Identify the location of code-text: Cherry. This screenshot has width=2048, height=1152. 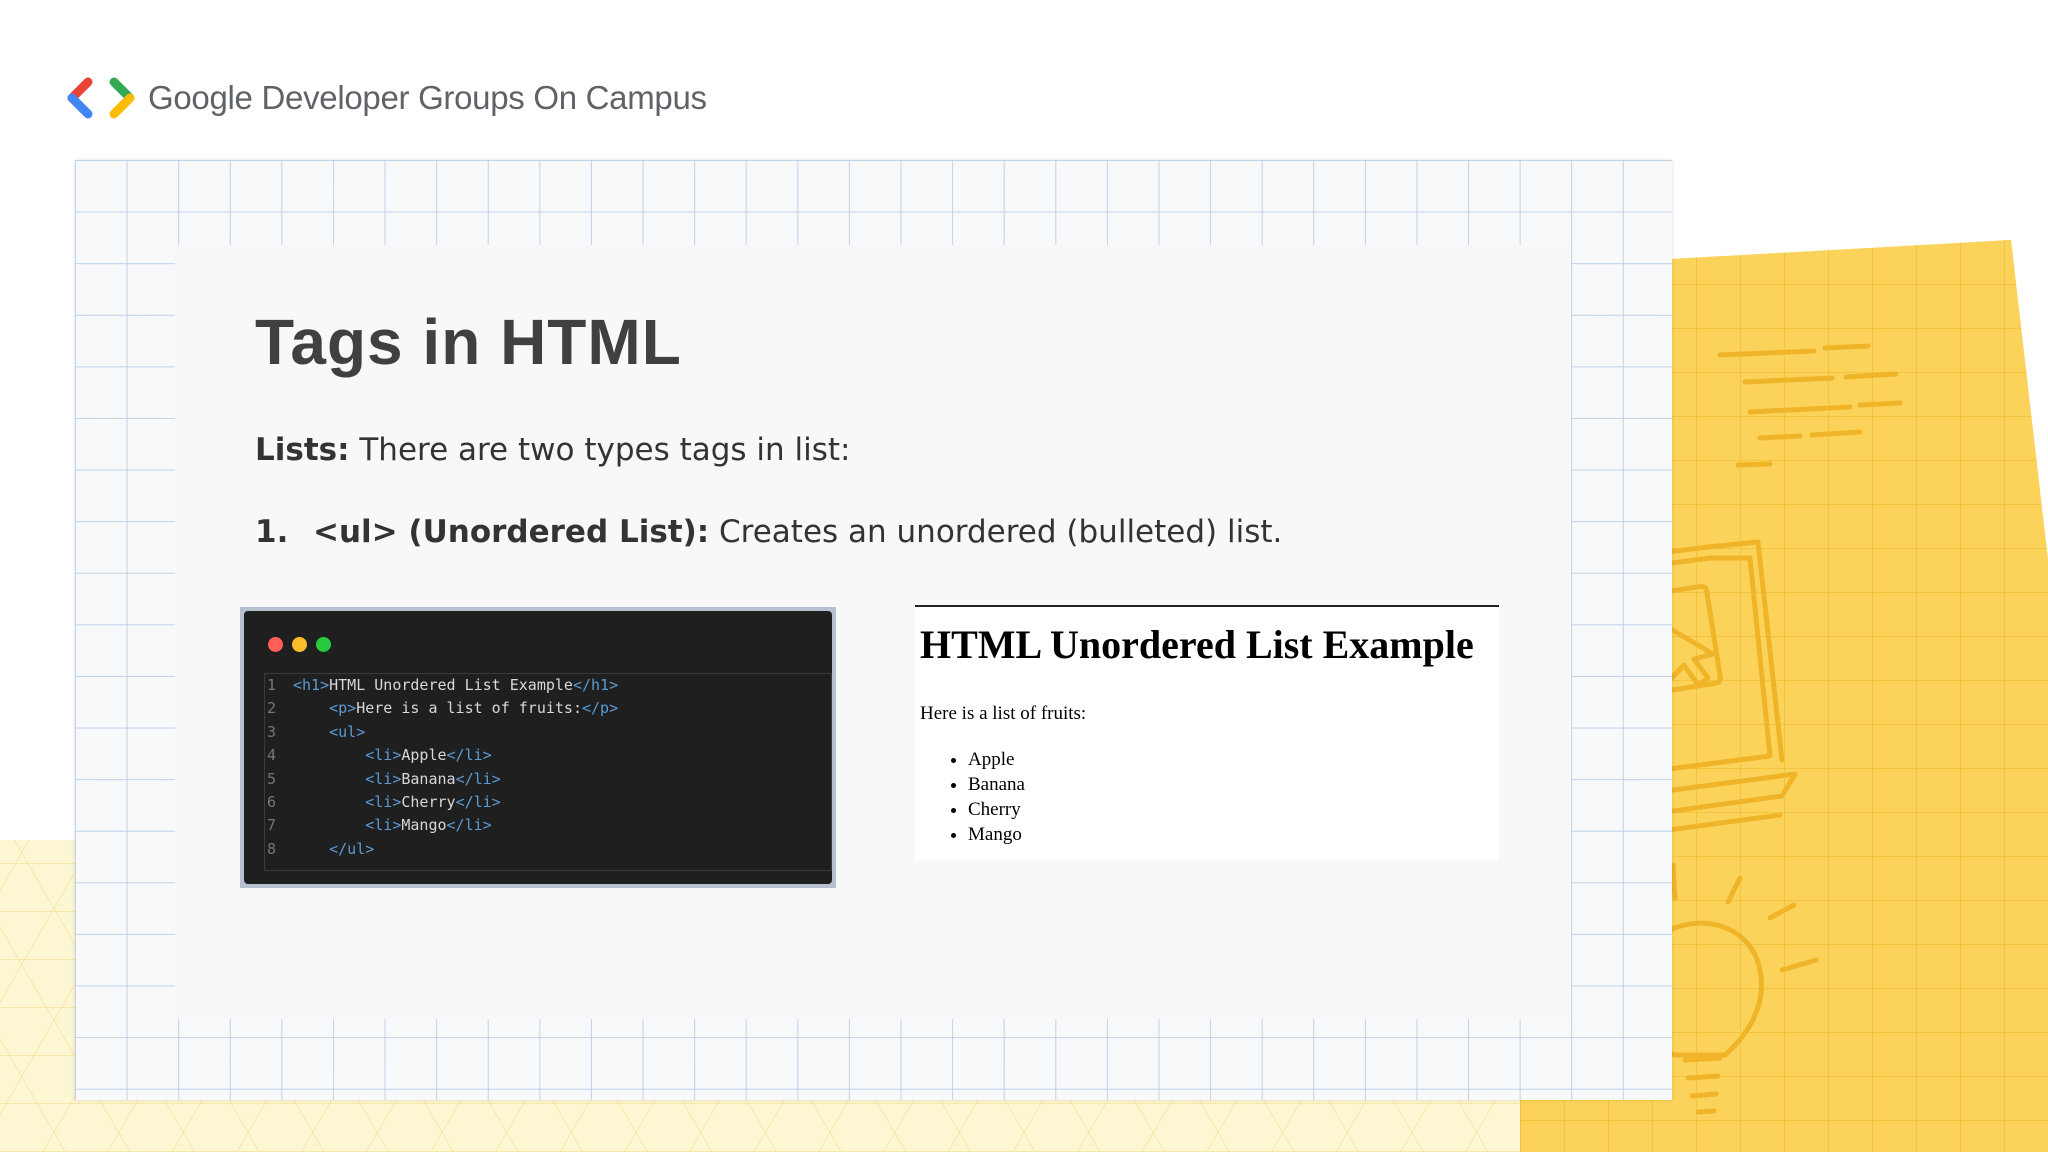
(428, 801).